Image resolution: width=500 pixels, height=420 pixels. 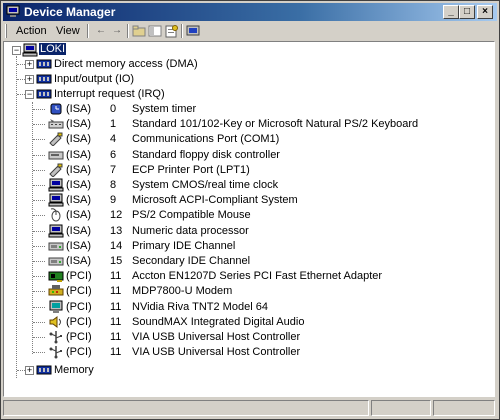 What do you see at coordinates (56, 124) in the screenshot?
I see `keyboard-icon` at bounding box center [56, 124].